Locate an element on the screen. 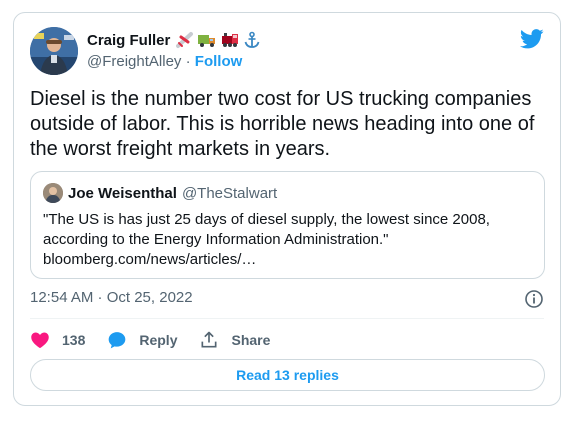 This screenshot has height=427, width=580. anchor-icon is located at coordinates (252, 39).